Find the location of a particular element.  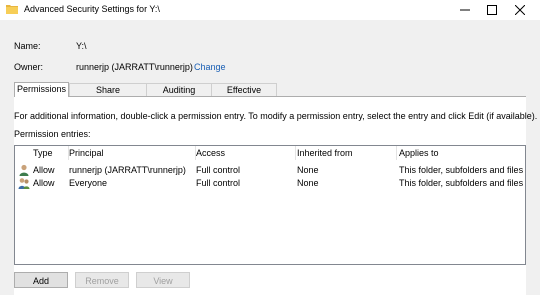

add-button: Add is located at coordinates (41, 280).